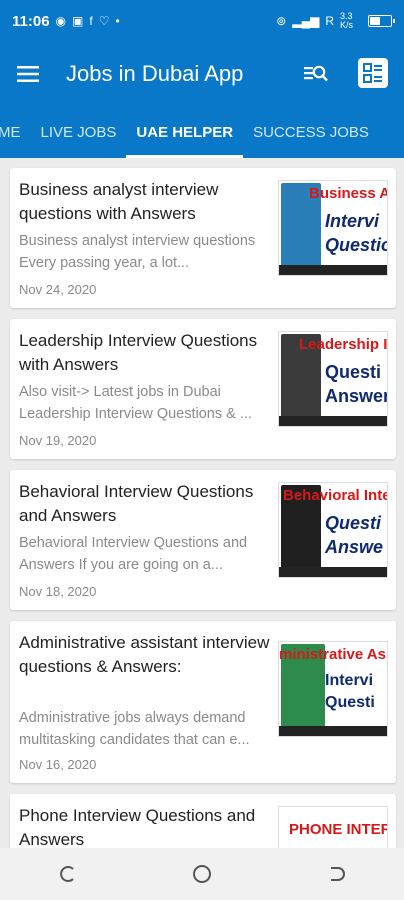 This screenshot has height=900, width=404. I want to click on whatsapp-icon: ◉, so click(61, 21).